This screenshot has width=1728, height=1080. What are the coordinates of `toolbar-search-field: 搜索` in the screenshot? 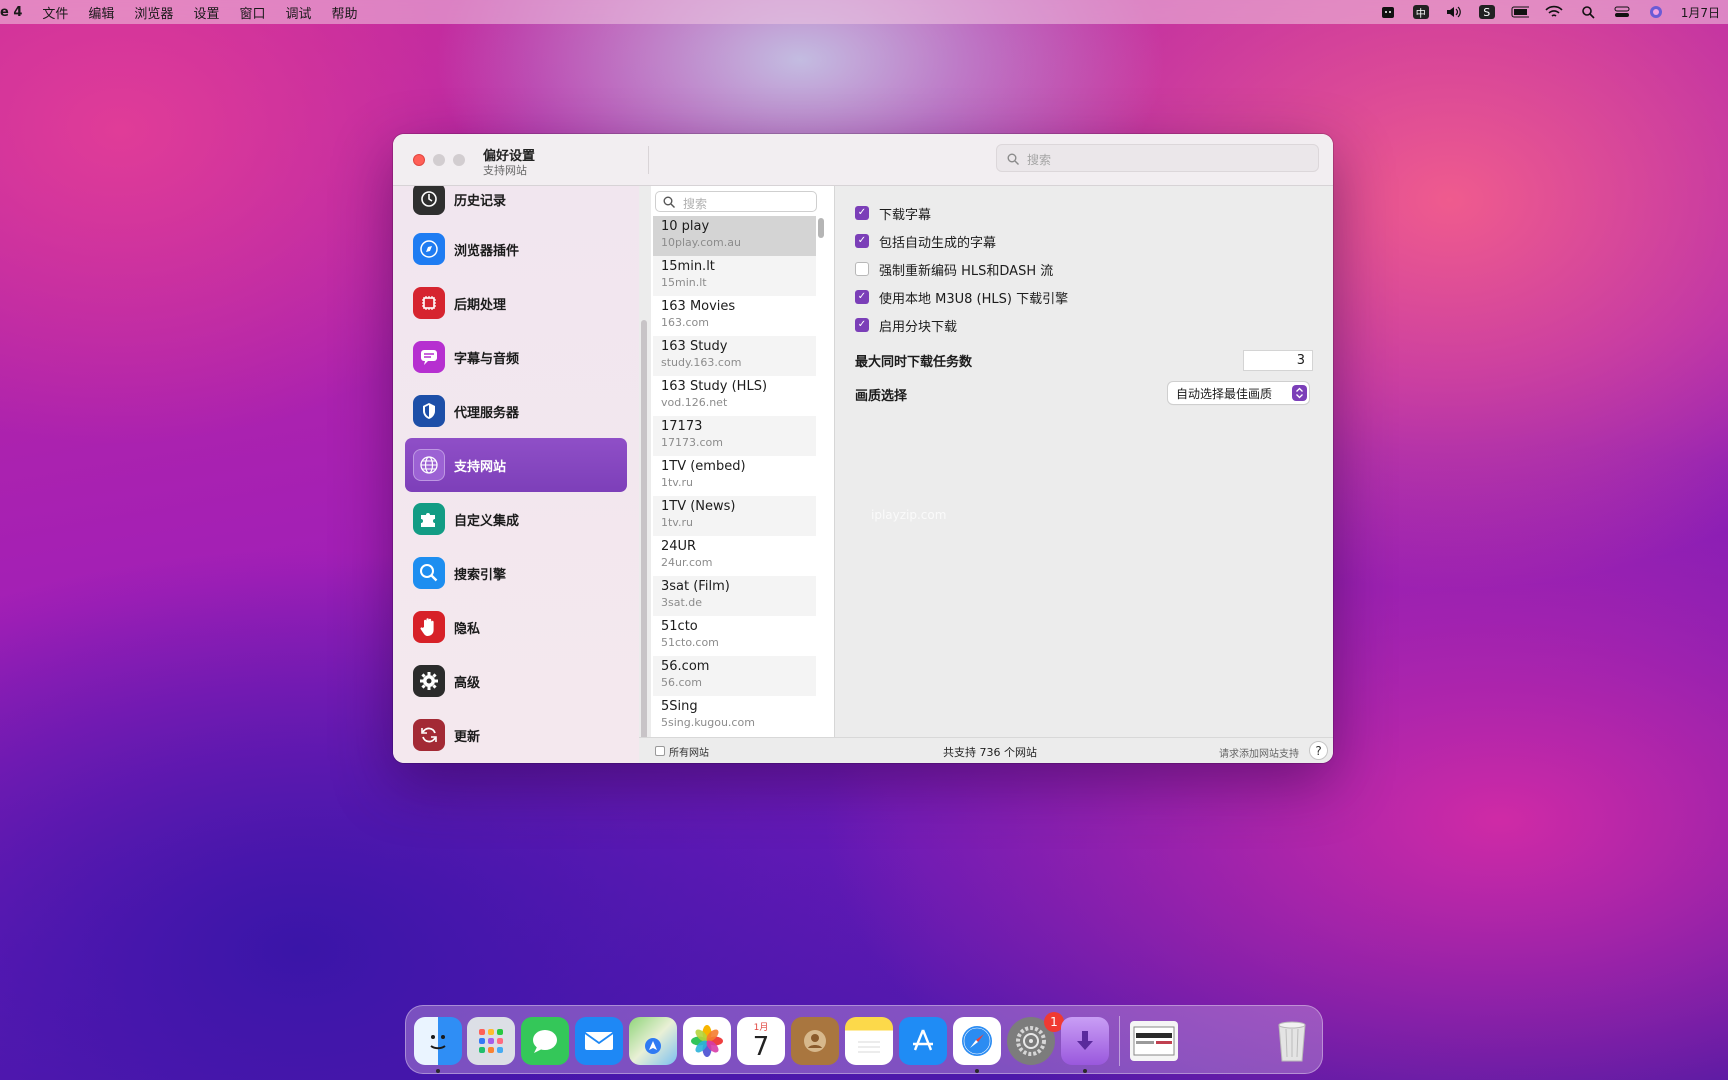 It's located at (1157, 158).